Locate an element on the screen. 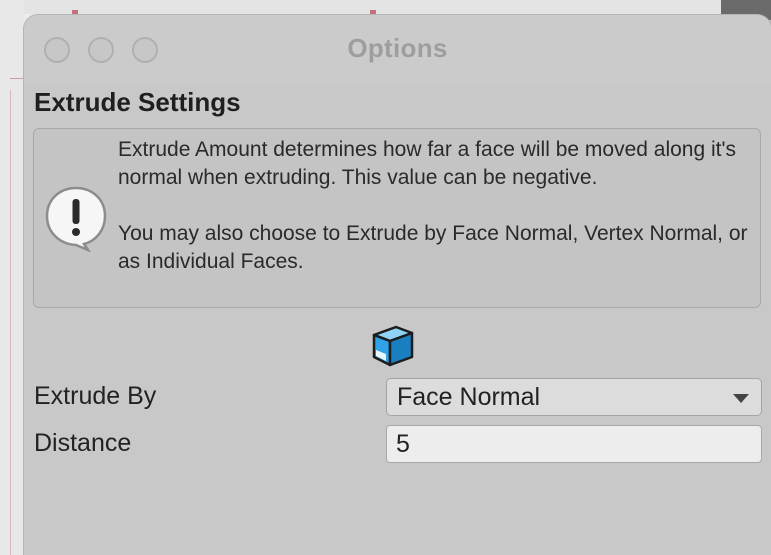  extrude-by-value: Face Normal is located at coordinates (469, 397).